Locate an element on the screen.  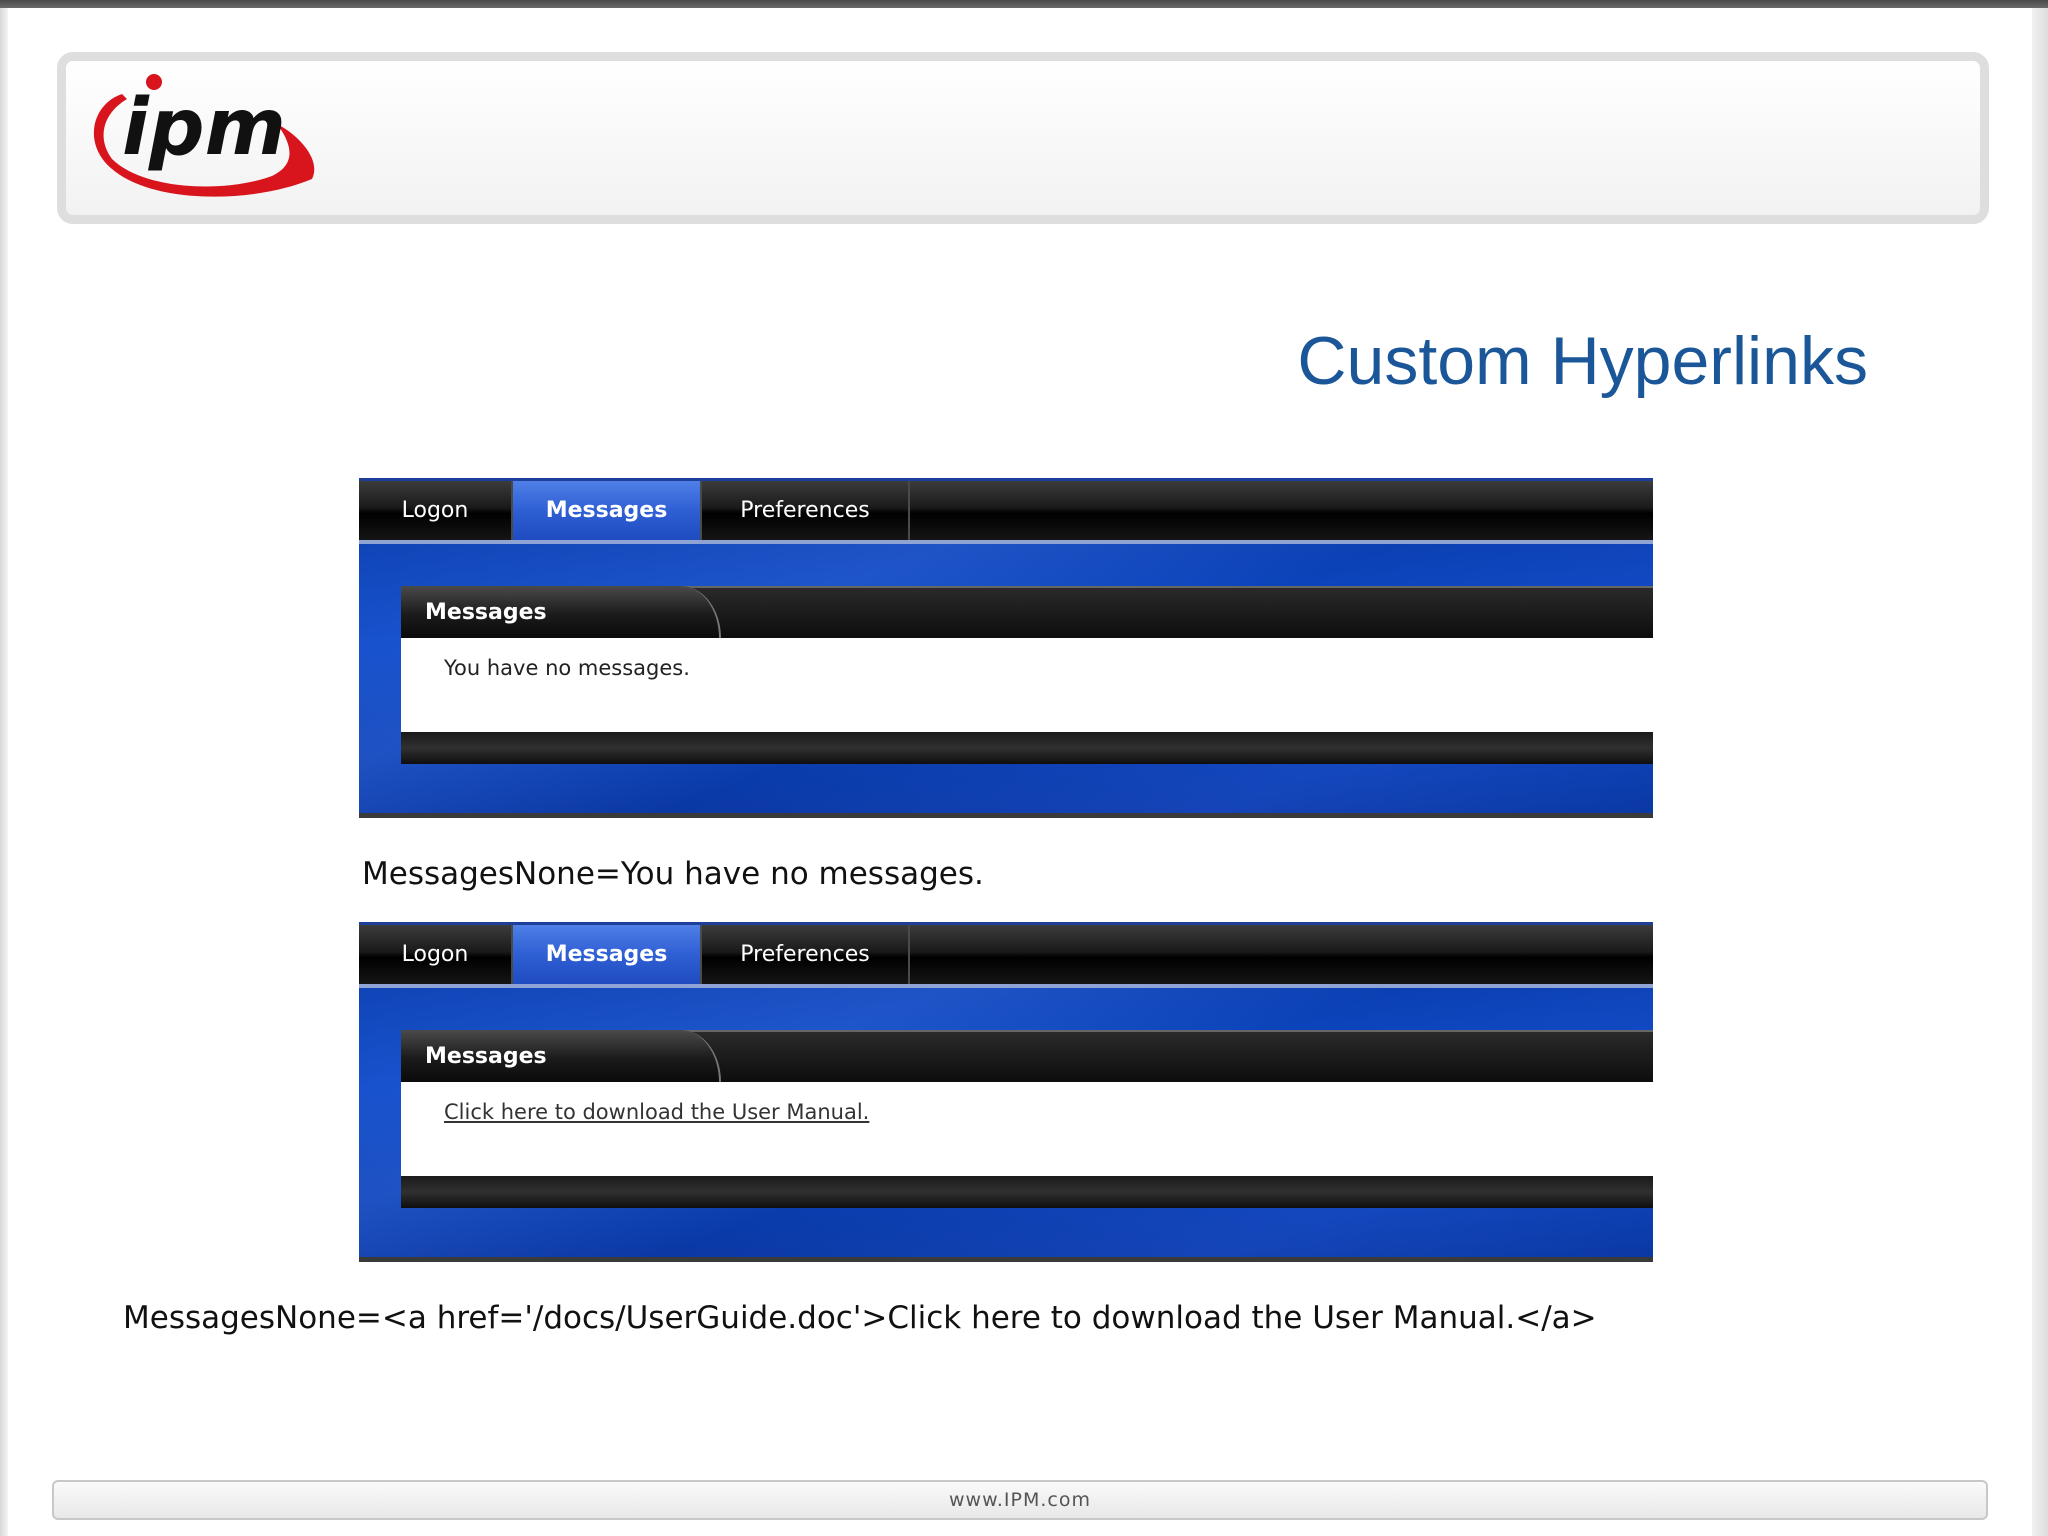
caption-plain: MessagesNone=You have no messages. is located at coordinates (673, 874).